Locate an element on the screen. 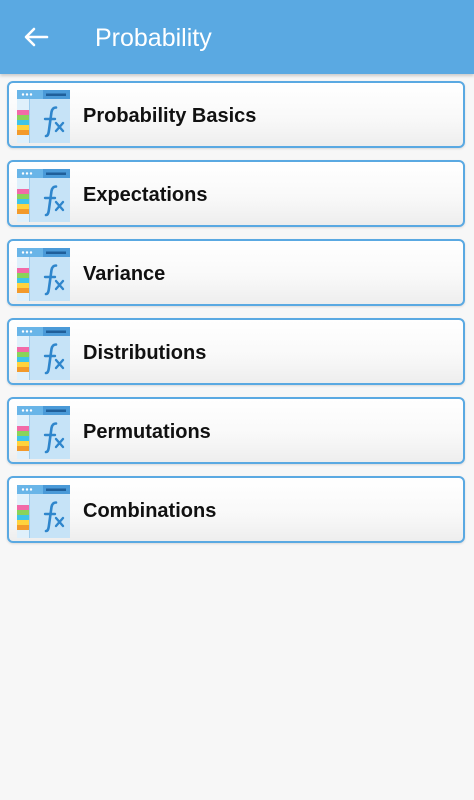  list-item-expectations: Expectations is located at coordinates (236, 193).